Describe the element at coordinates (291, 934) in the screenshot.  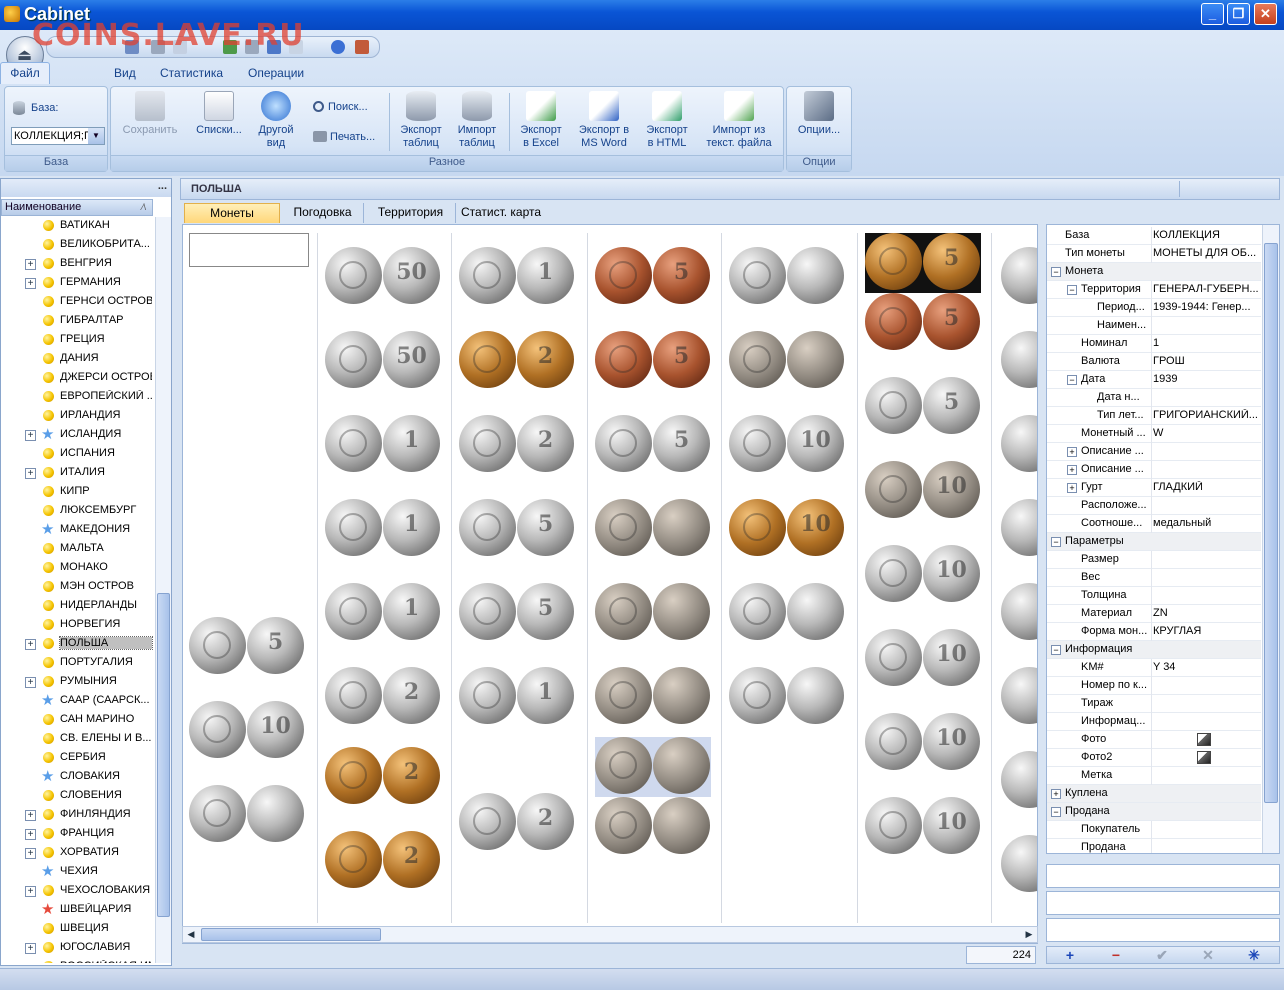
I see `gallery-scrollbar-thumb` at that location.